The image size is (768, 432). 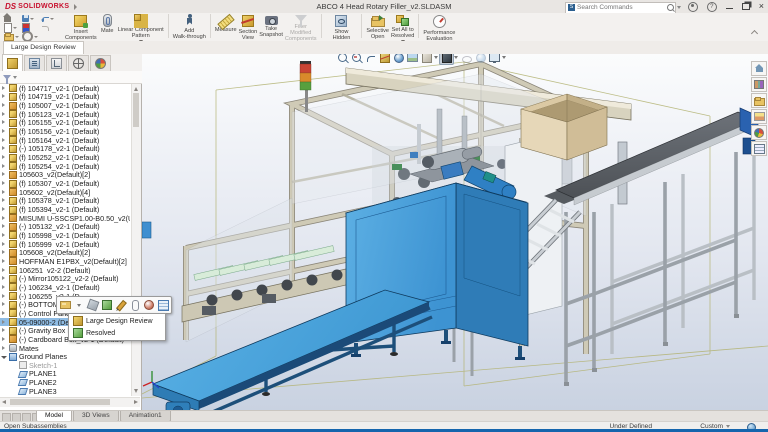 What do you see at coordinates (759, 84) in the screenshot?
I see `design-library-icon` at bounding box center [759, 84].